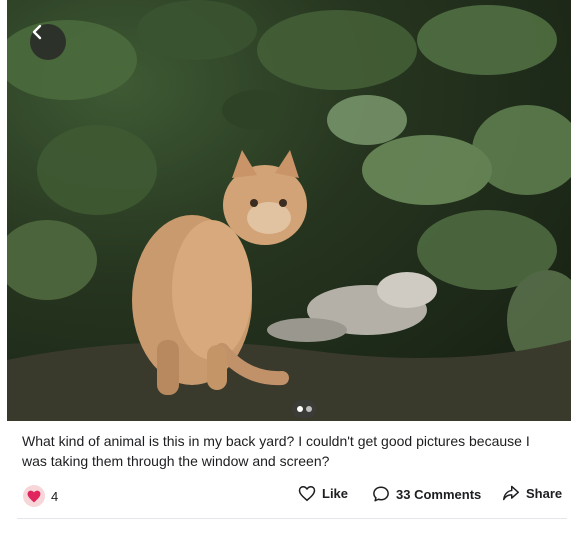 The image size is (571, 533). Describe the element at coordinates (292, 518) in the screenshot. I see `divider` at that location.